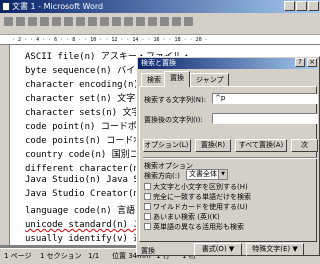 Image resolution: width=320 pixels, height=264 pixels. I want to click on checkbox-wildcards: ワイルドカードを使用する(U), so click(196, 207).